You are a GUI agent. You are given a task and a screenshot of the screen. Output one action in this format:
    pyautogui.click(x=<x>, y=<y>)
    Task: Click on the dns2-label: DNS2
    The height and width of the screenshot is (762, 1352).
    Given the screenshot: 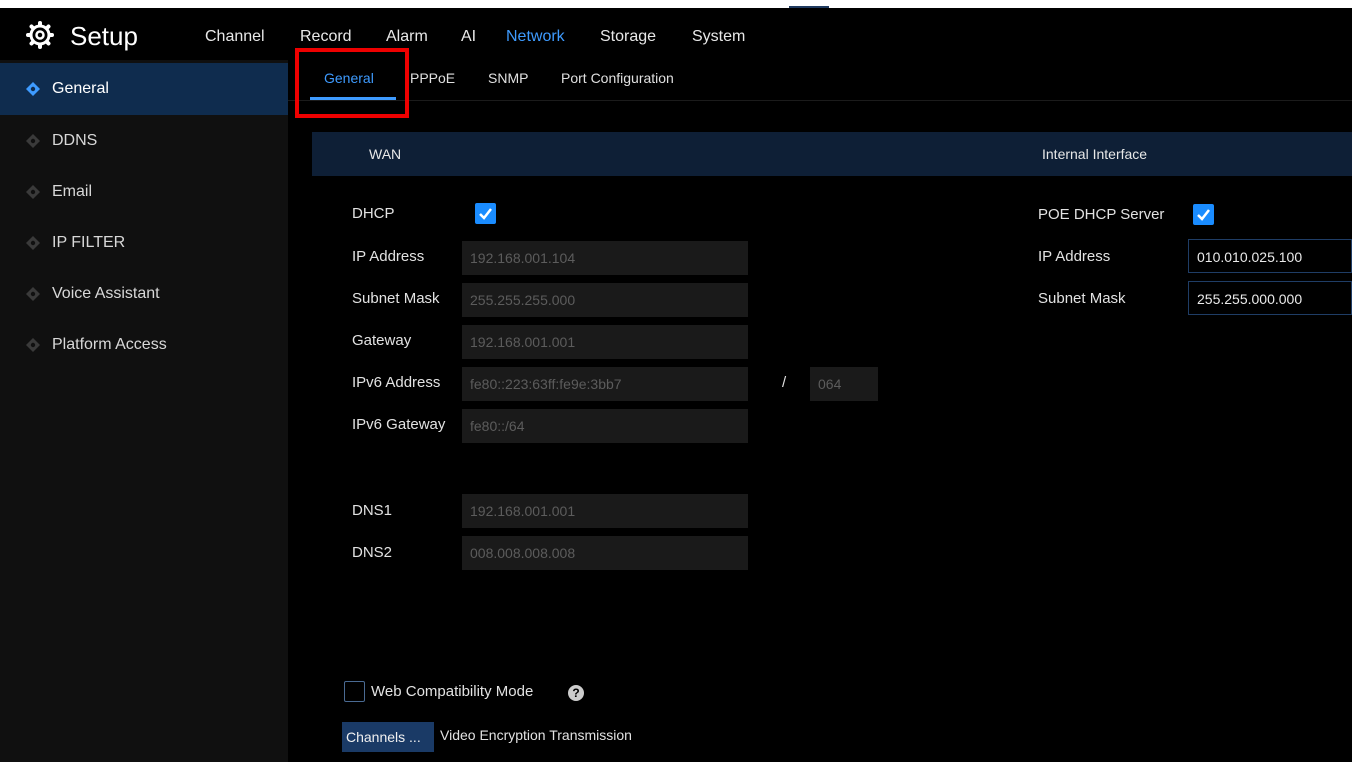 What is the action you would take?
    pyautogui.click(x=372, y=552)
    